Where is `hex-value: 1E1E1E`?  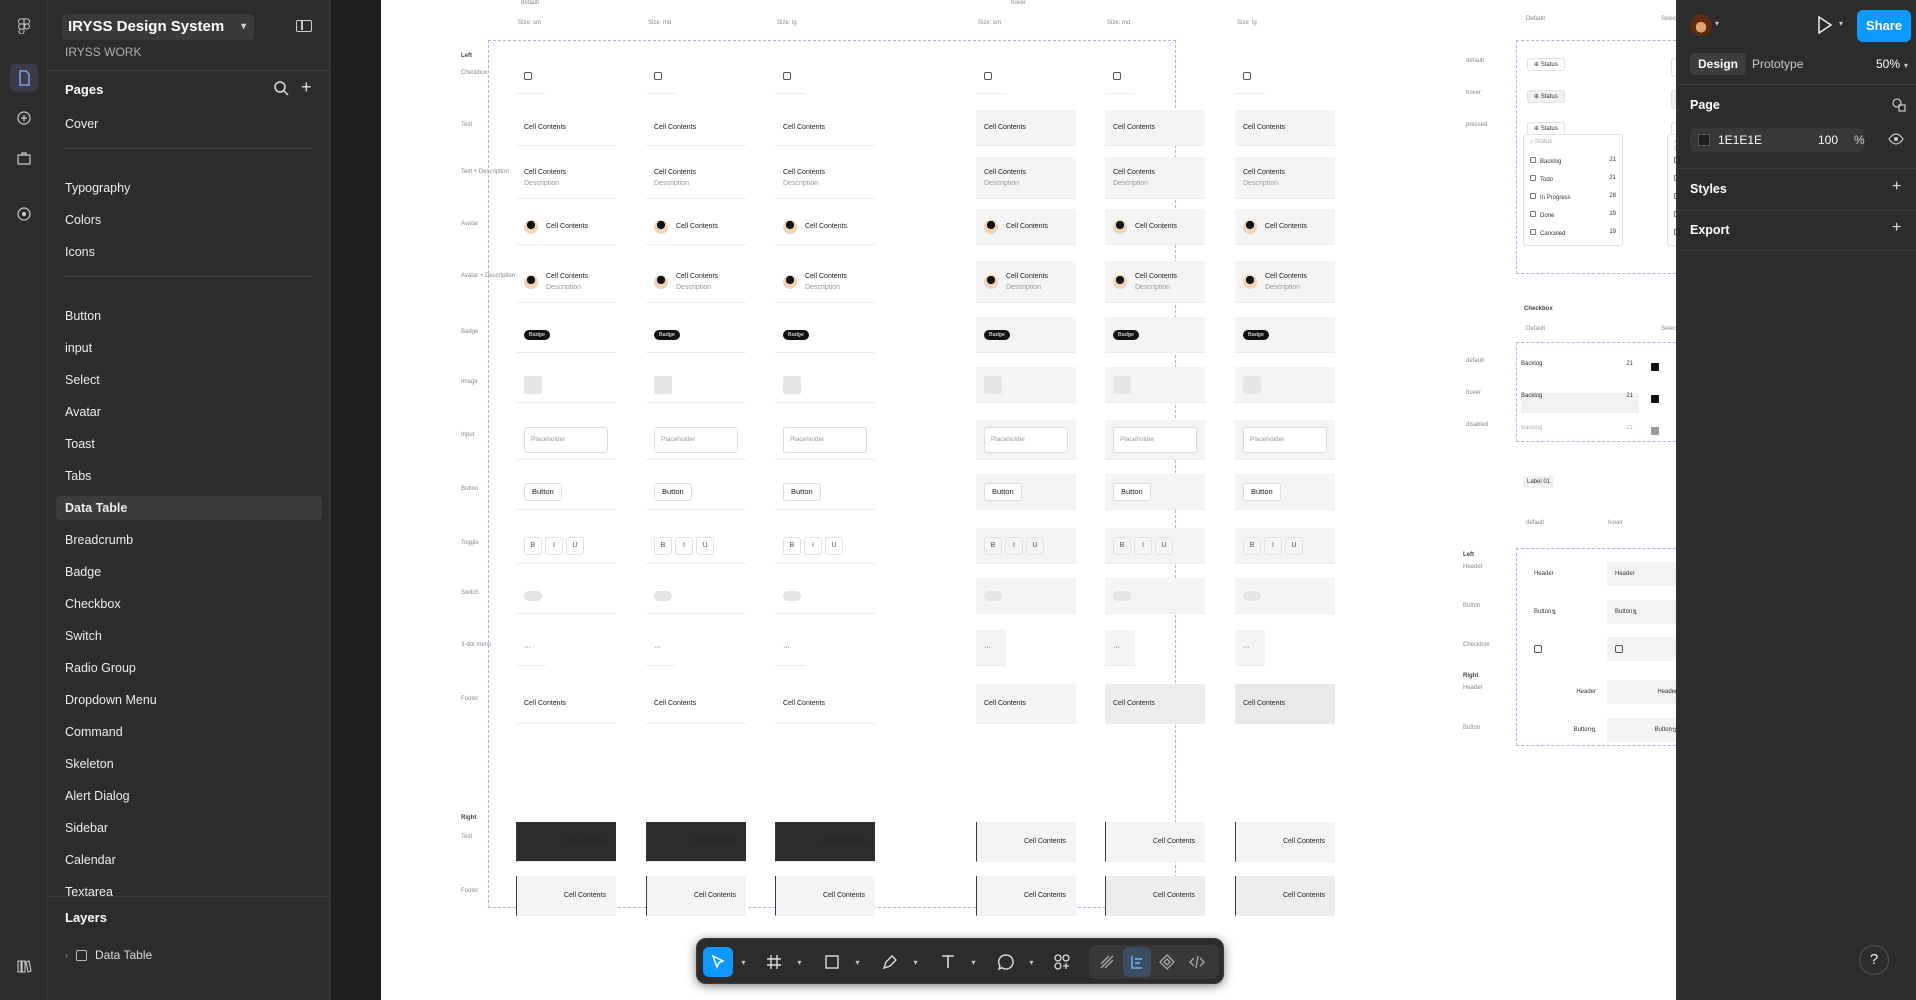 hex-value: 1E1E1E is located at coordinates (1740, 140).